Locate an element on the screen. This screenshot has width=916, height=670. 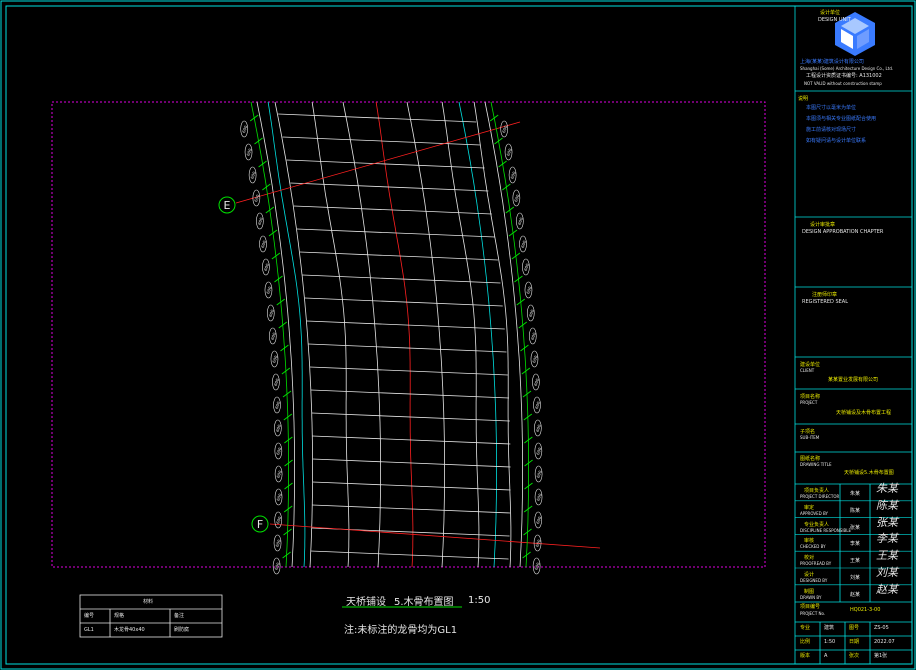
project-no-label-en: PROJECT No. is located at coordinates (813, 613).